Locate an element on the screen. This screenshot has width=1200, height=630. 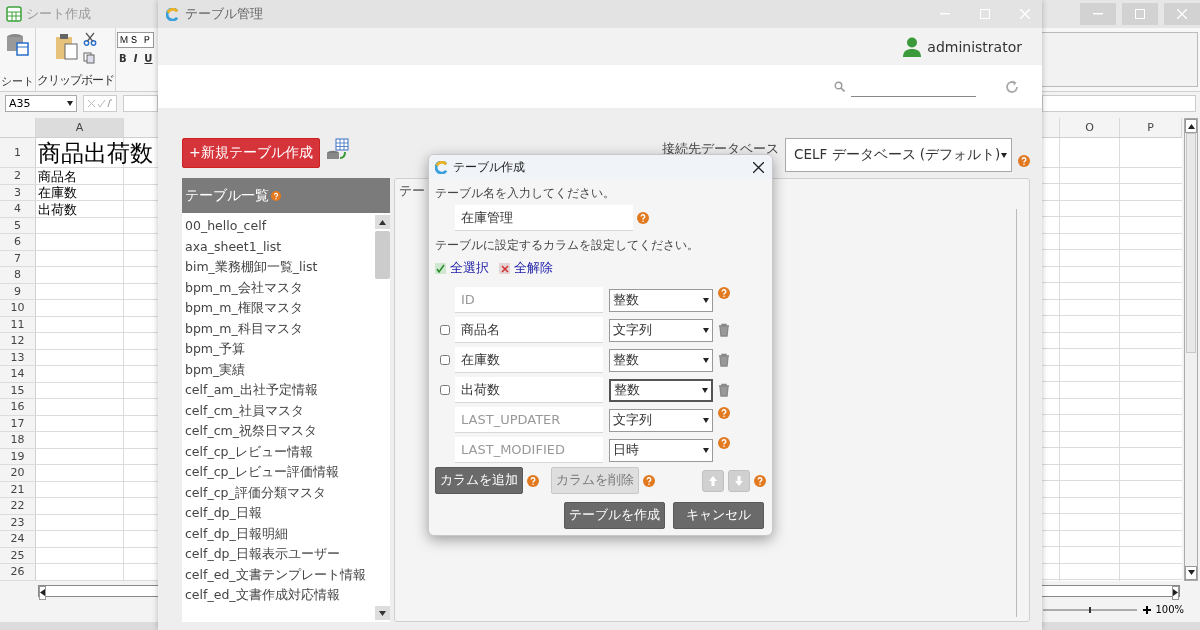
format-button: U is located at coordinates (148, 58).